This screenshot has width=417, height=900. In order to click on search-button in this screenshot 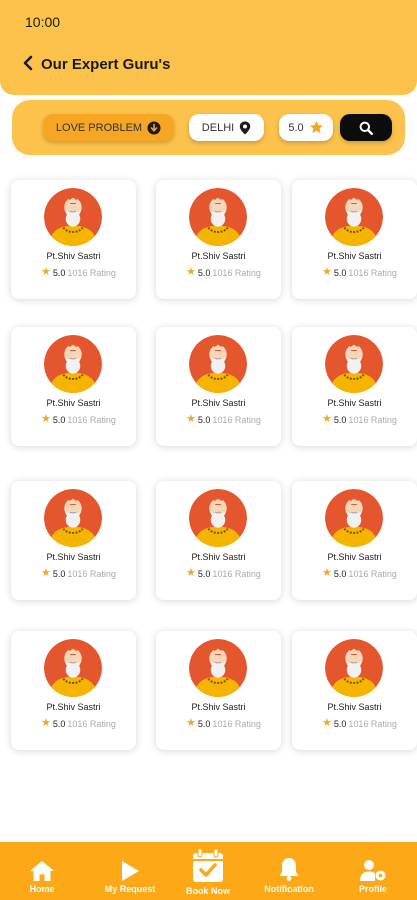, I will do `click(366, 127)`.